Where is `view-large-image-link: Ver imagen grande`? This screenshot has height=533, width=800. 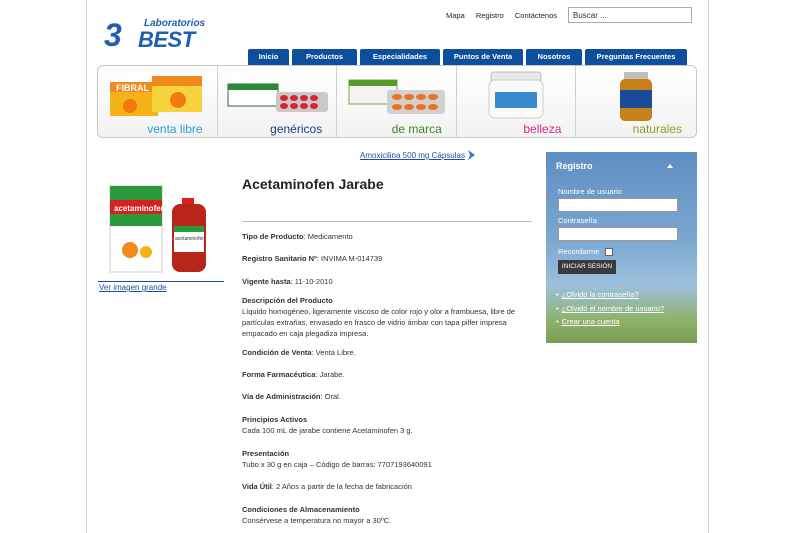
view-large-image-link: Ver imagen grande is located at coordinates (133, 287).